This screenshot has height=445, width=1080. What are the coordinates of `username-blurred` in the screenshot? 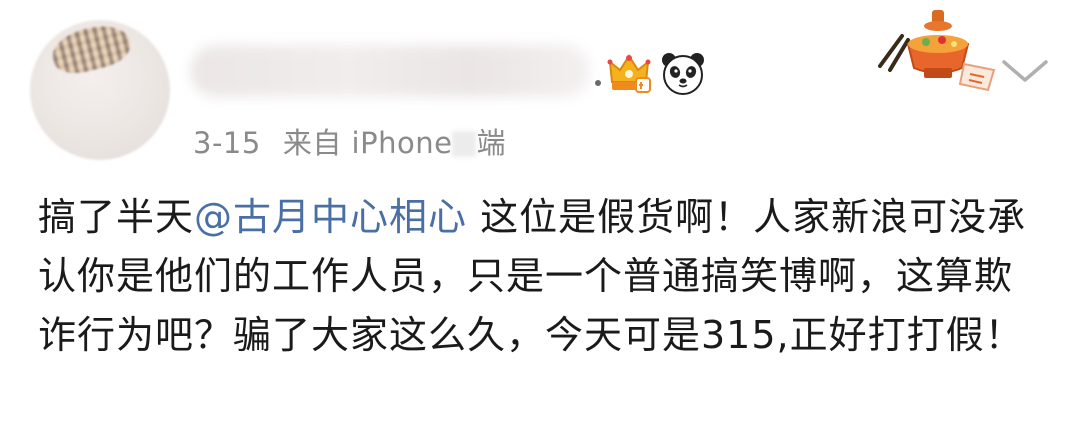 It's located at (390, 71).